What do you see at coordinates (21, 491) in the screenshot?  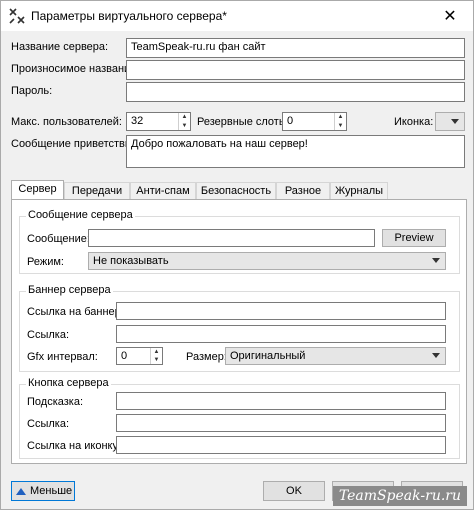 I see `arrow-up-icon` at bounding box center [21, 491].